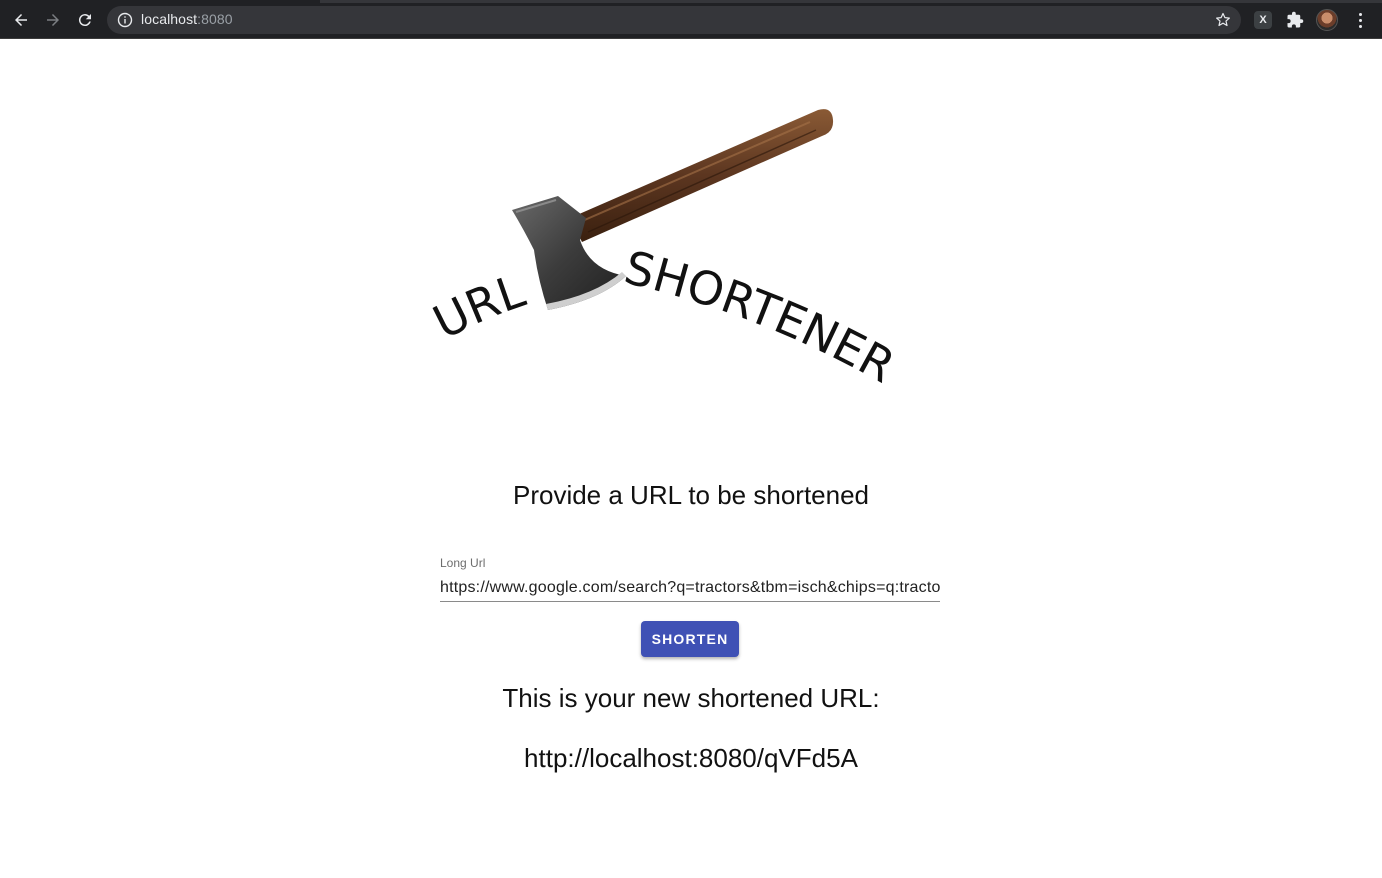 The image size is (1382, 878). I want to click on url-host: localhost, so click(169, 19).